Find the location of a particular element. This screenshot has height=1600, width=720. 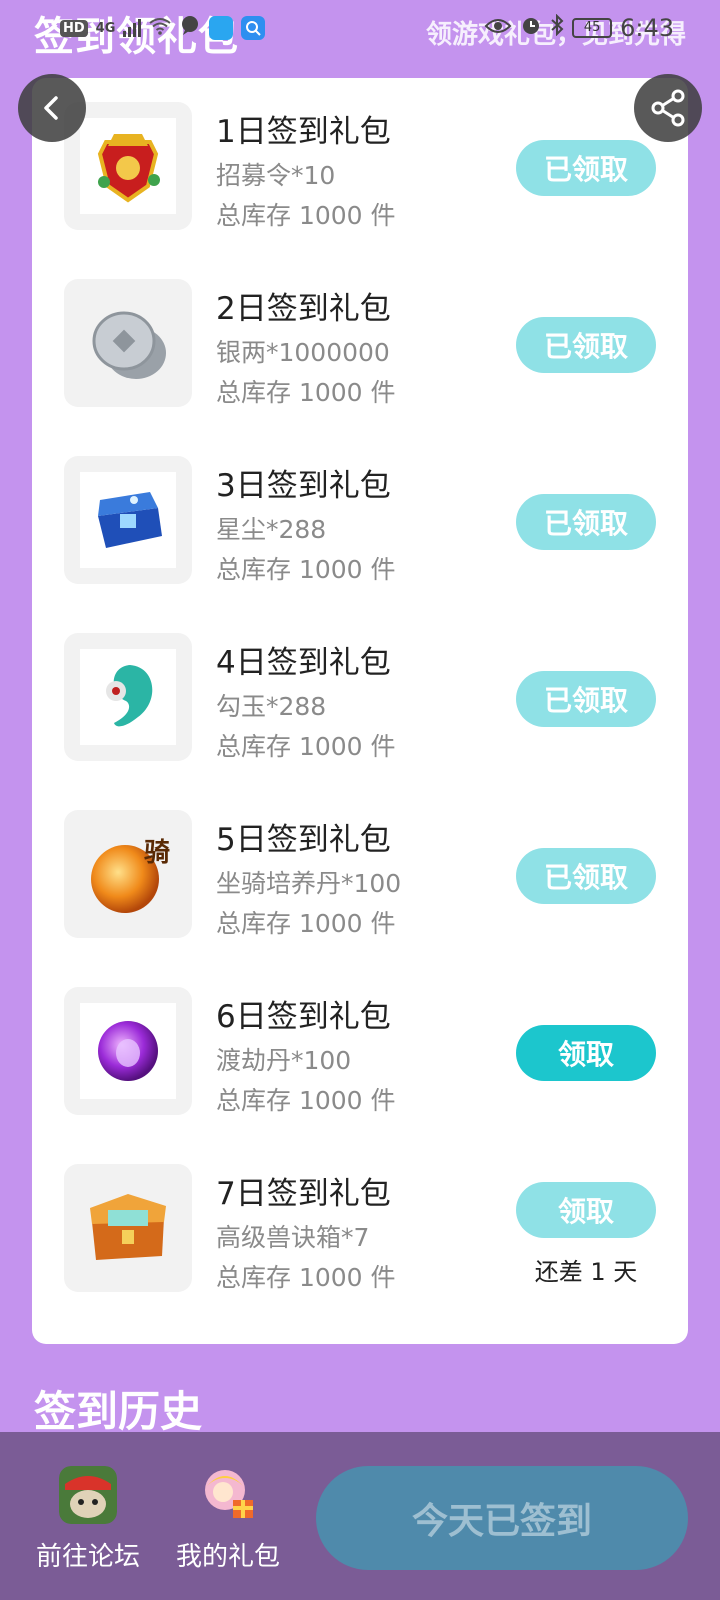

signed-in-button: 今天已签到 is located at coordinates (502, 1518).